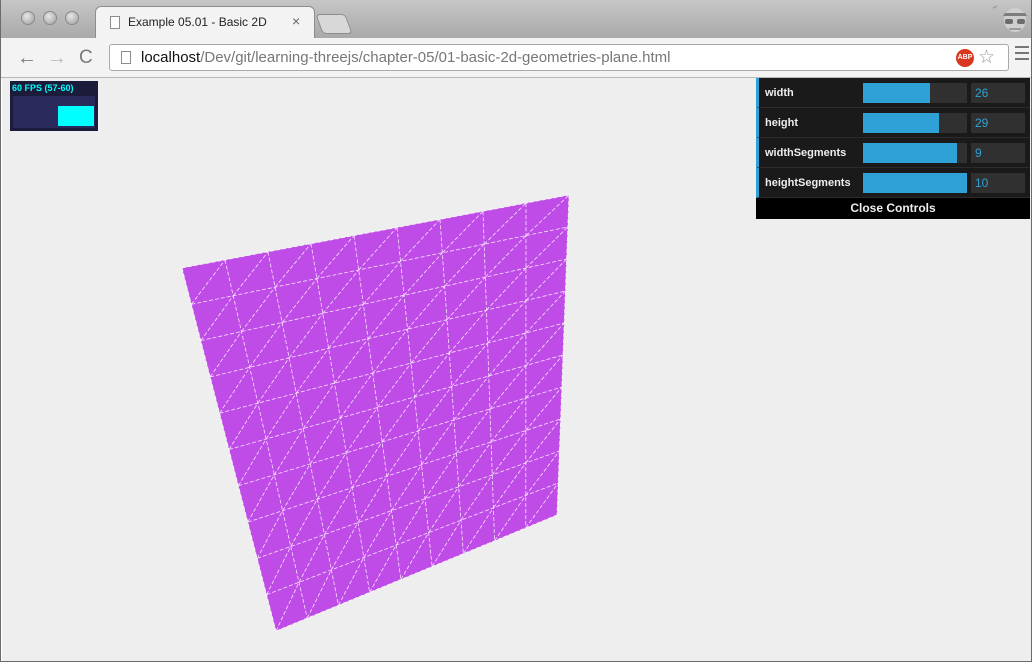 Image resolution: width=1032 pixels, height=662 pixels. I want to click on tab-strip: Example 05.01 - Basic 2D ×, so click(516, 19).